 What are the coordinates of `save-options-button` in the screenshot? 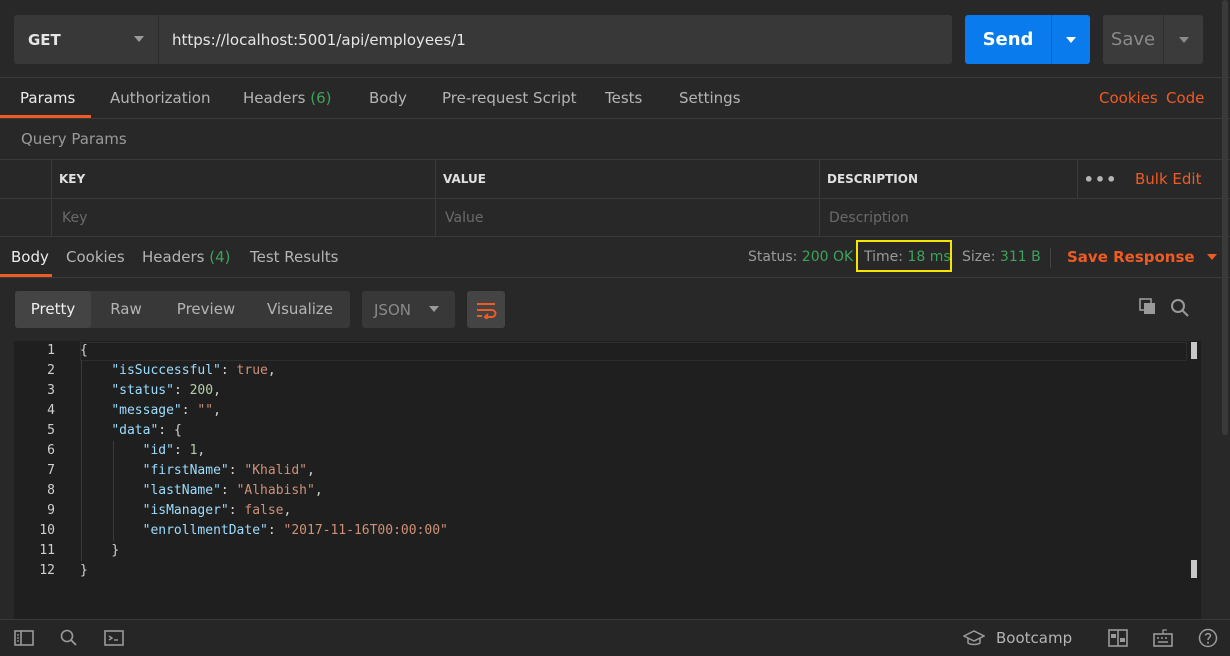 It's located at (1183, 39).